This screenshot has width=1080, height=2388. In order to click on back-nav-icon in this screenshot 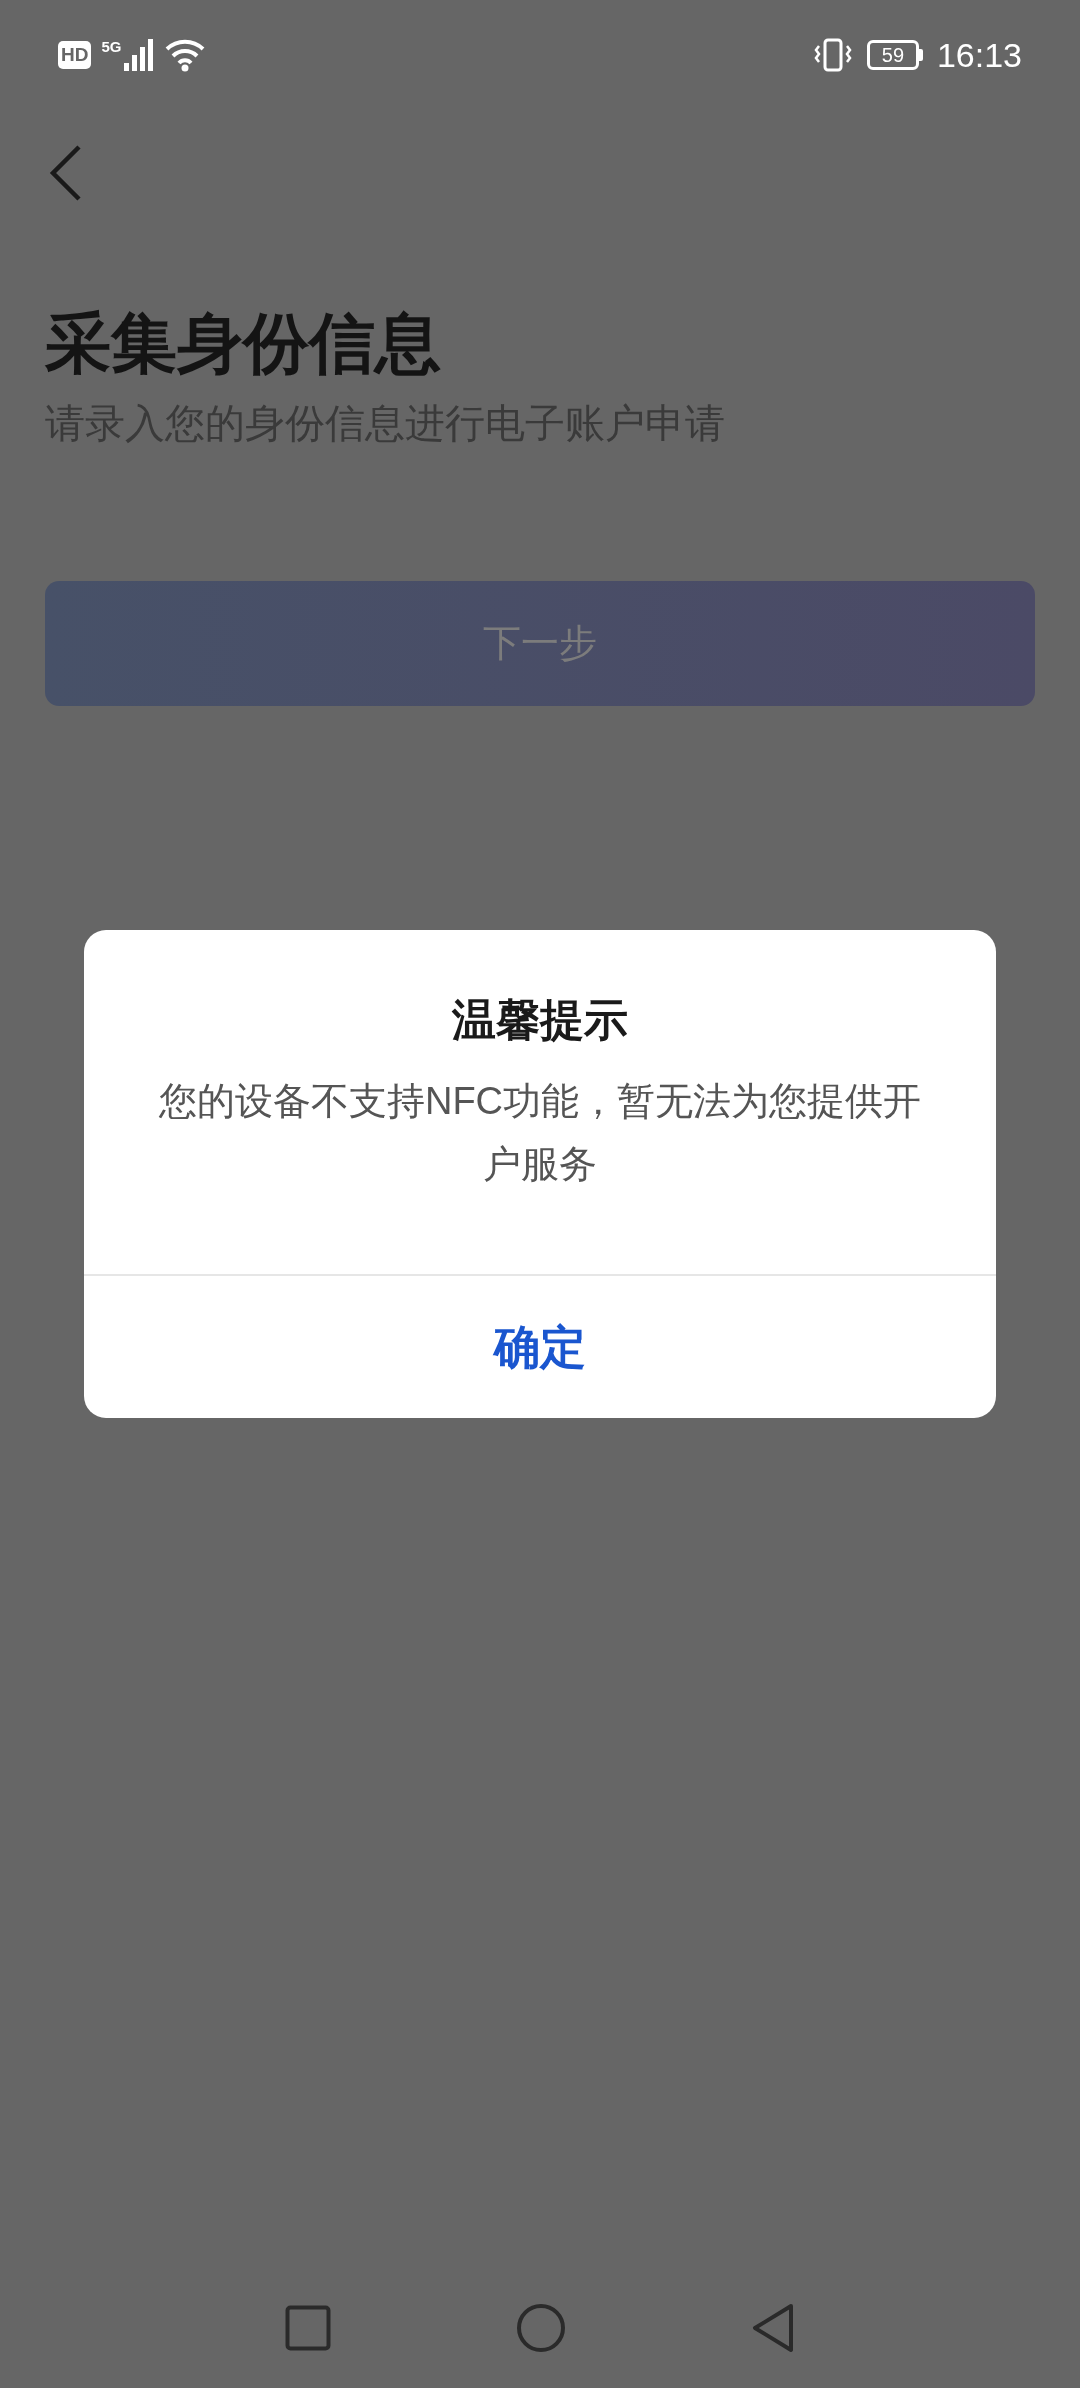, I will do `click(773, 2328)`.